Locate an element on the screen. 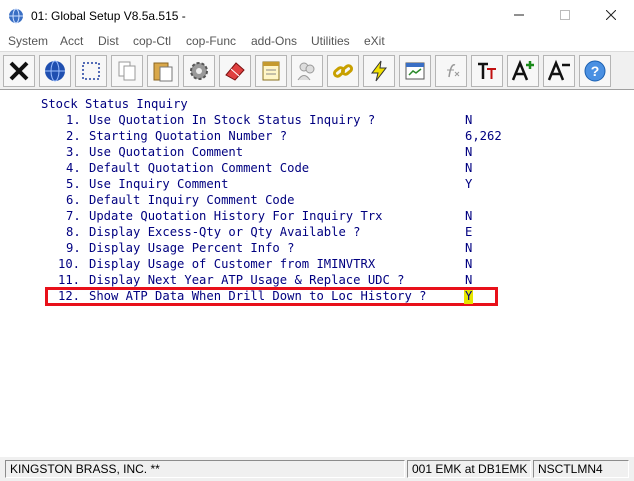  menu-cop-func: cop-Func is located at coordinates (211, 41).